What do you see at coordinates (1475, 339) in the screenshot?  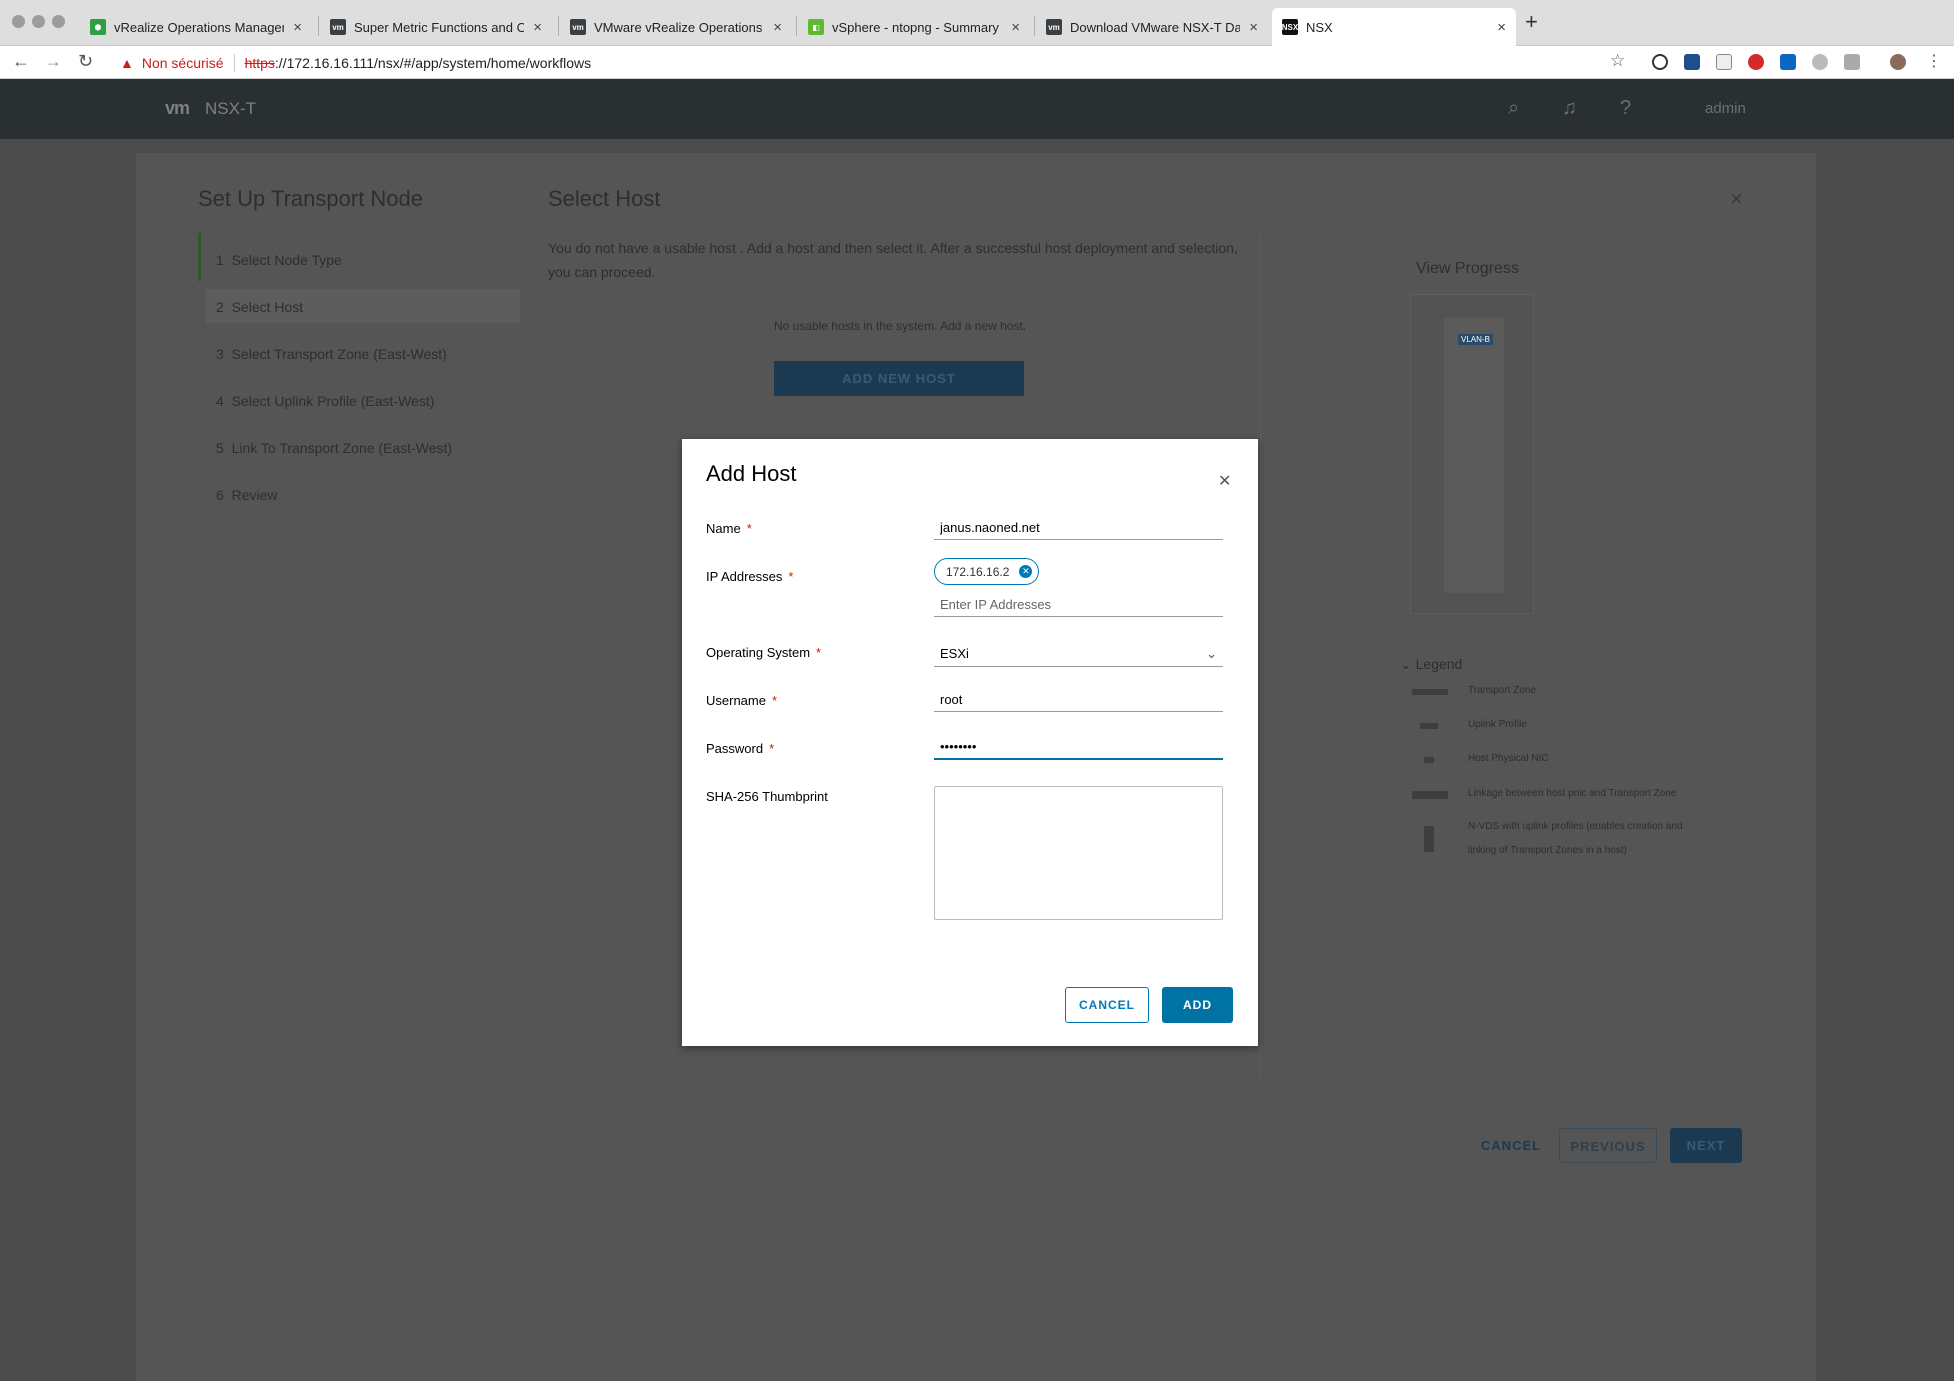 I see `vlan-badge: VLAN-B` at bounding box center [1475, 339].